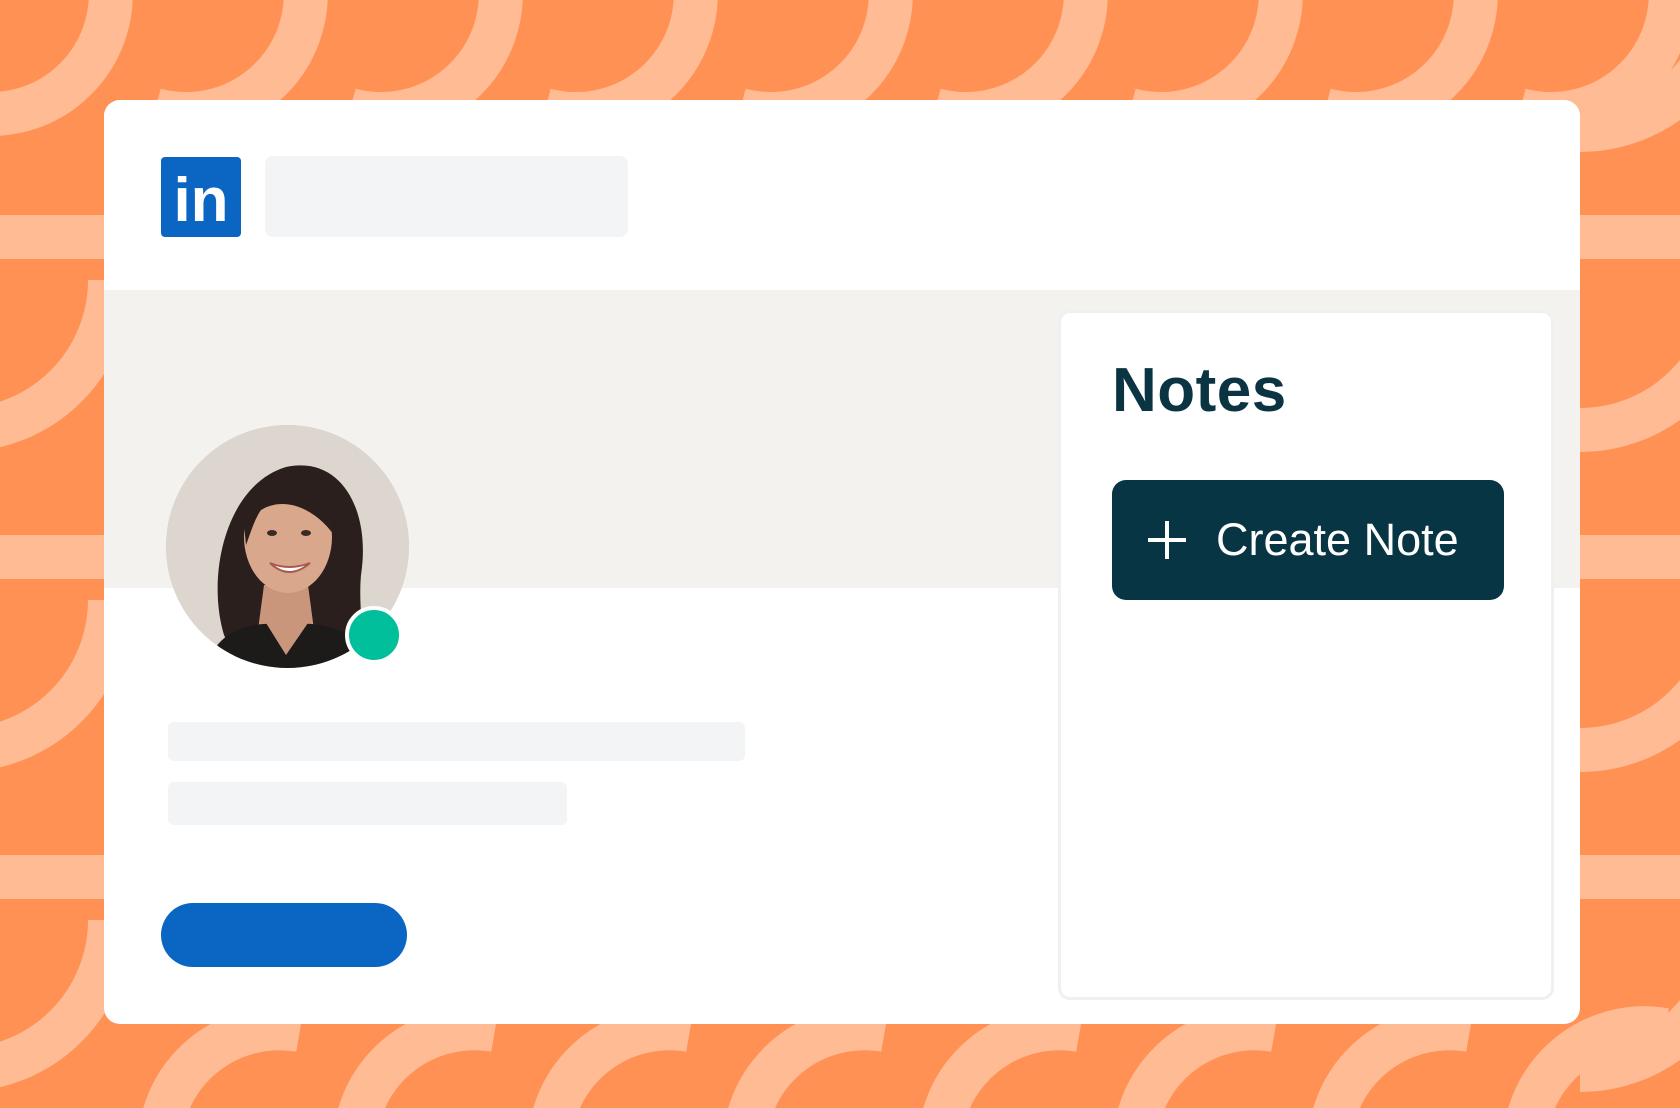 Image resolution: width=1680 pixels, height=1108 pixels. Describe the element at coordinates (284, 935) in the screenshot. I see `connect-button` at that location.